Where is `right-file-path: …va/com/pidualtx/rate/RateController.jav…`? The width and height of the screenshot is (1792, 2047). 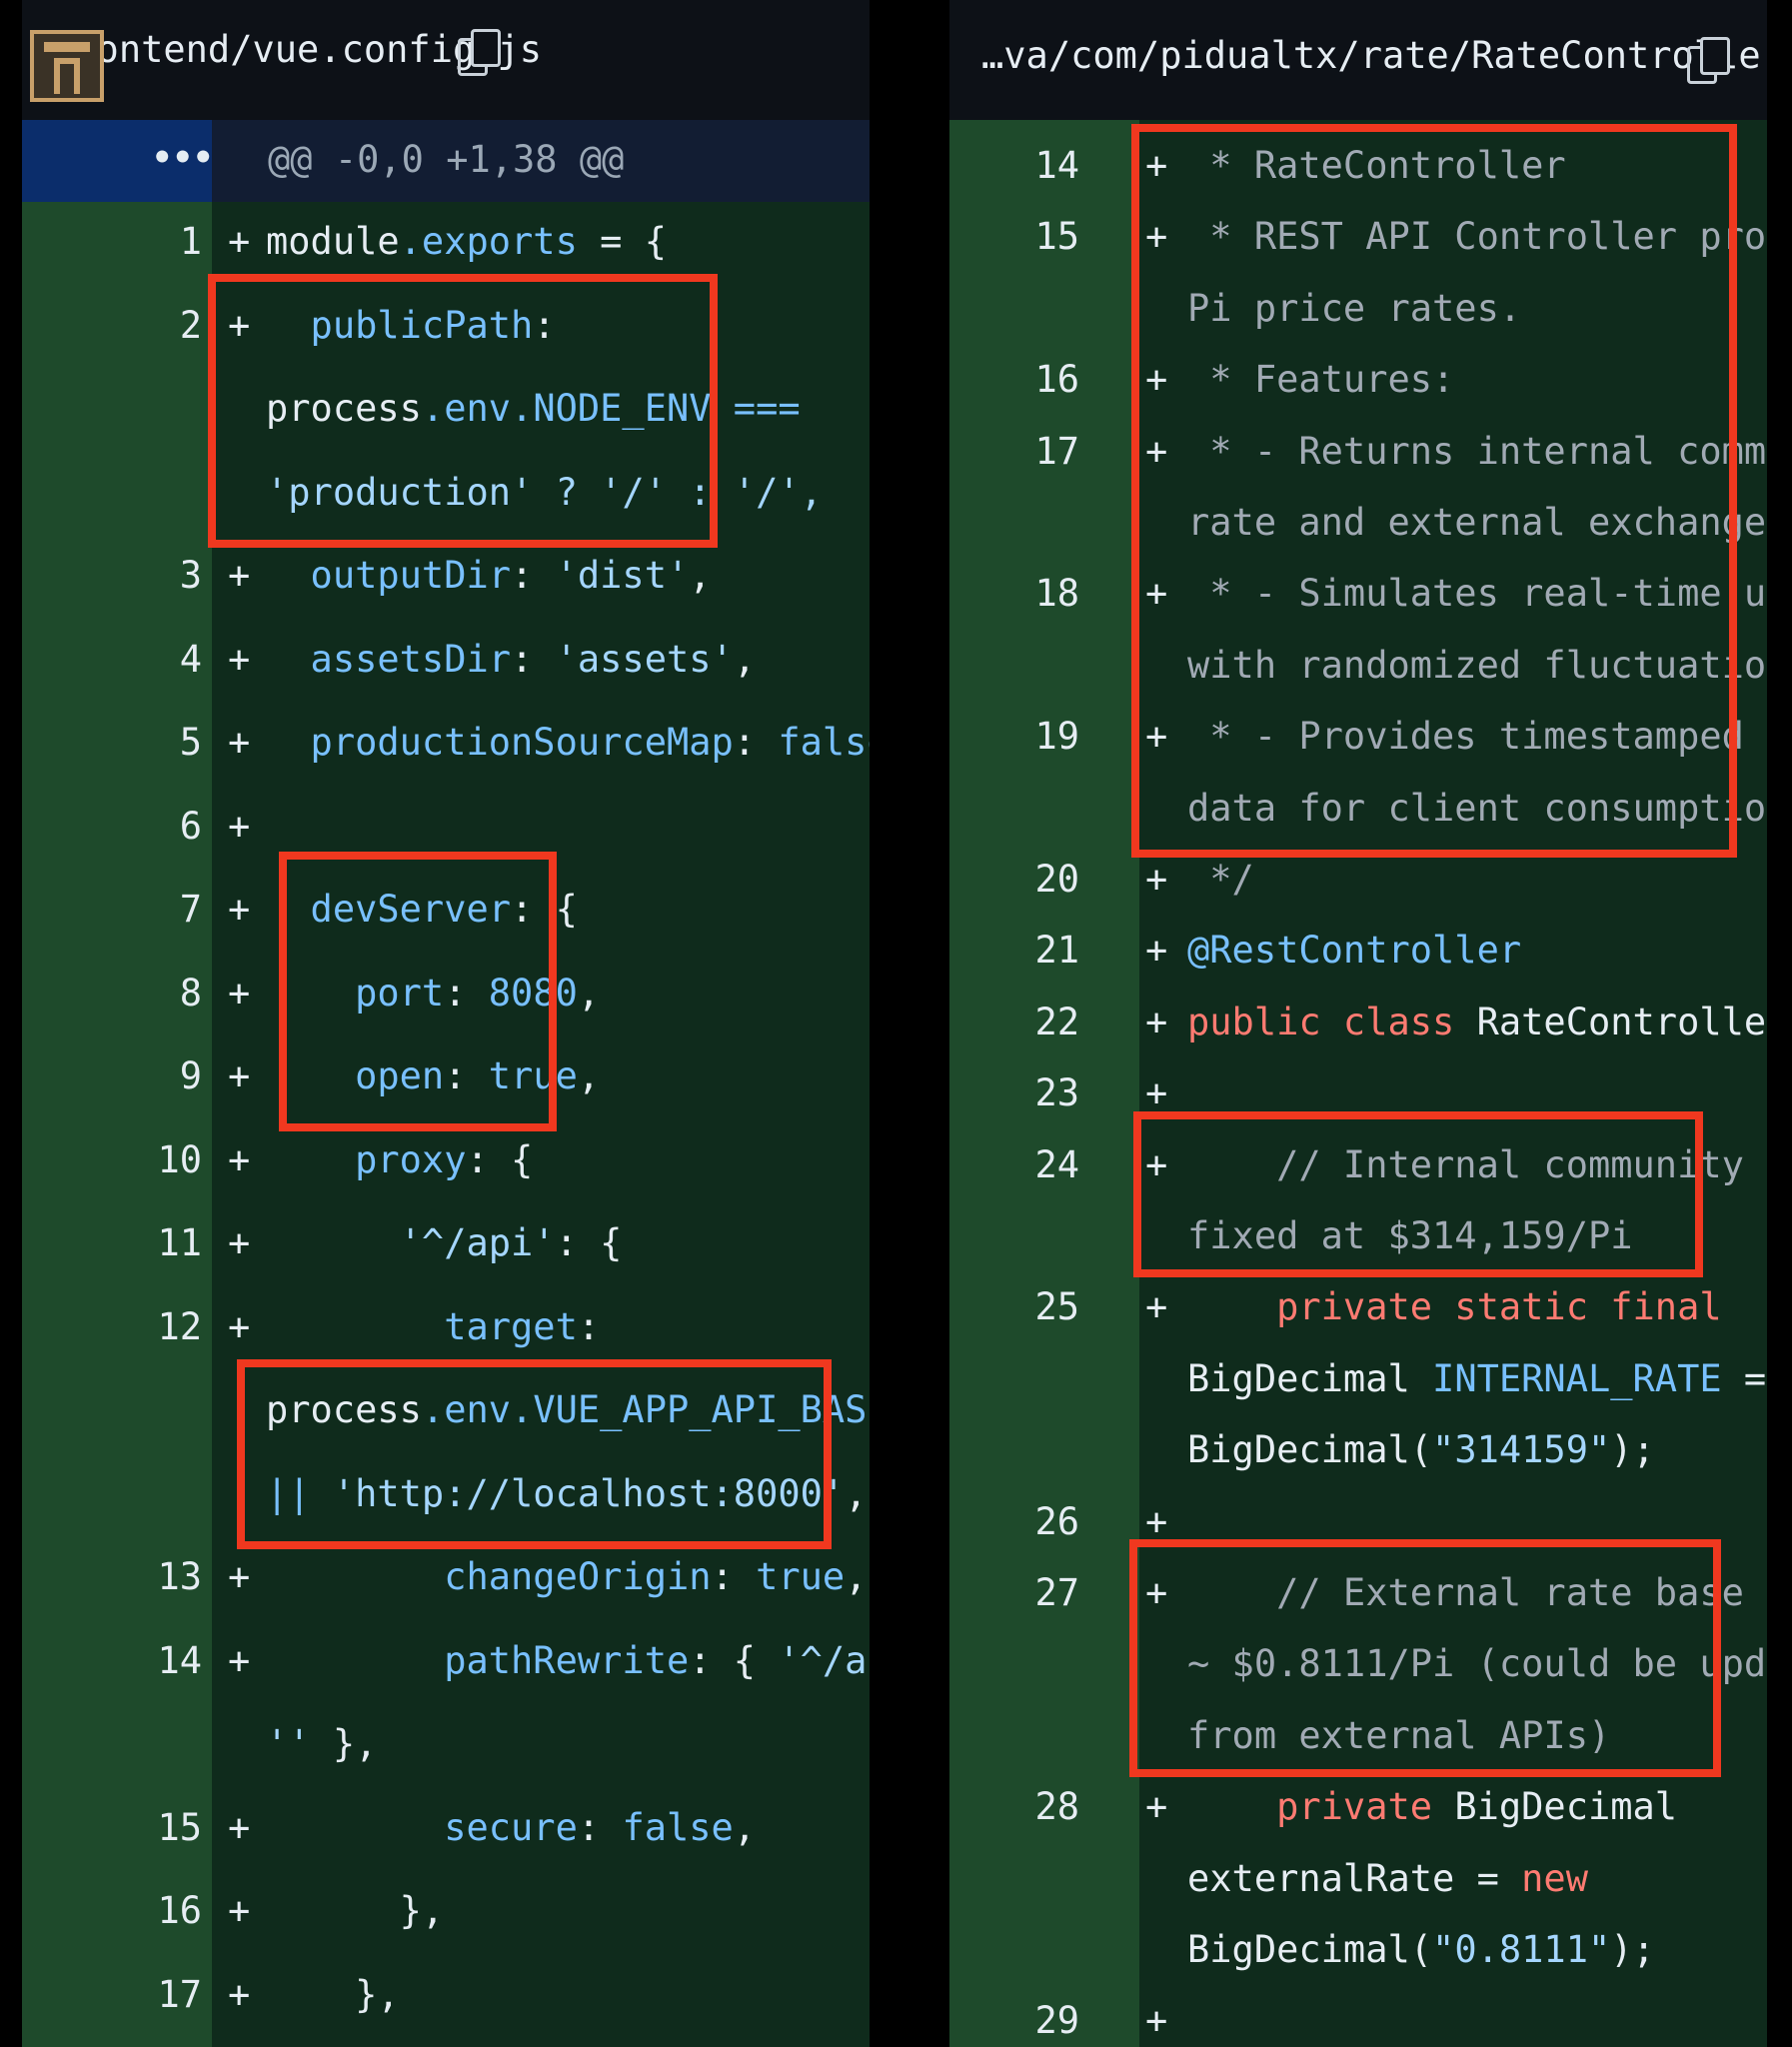 right-file-path: …va/com/pidualtx/rate/RateController.jav… is located at coordinates (1374, 55).